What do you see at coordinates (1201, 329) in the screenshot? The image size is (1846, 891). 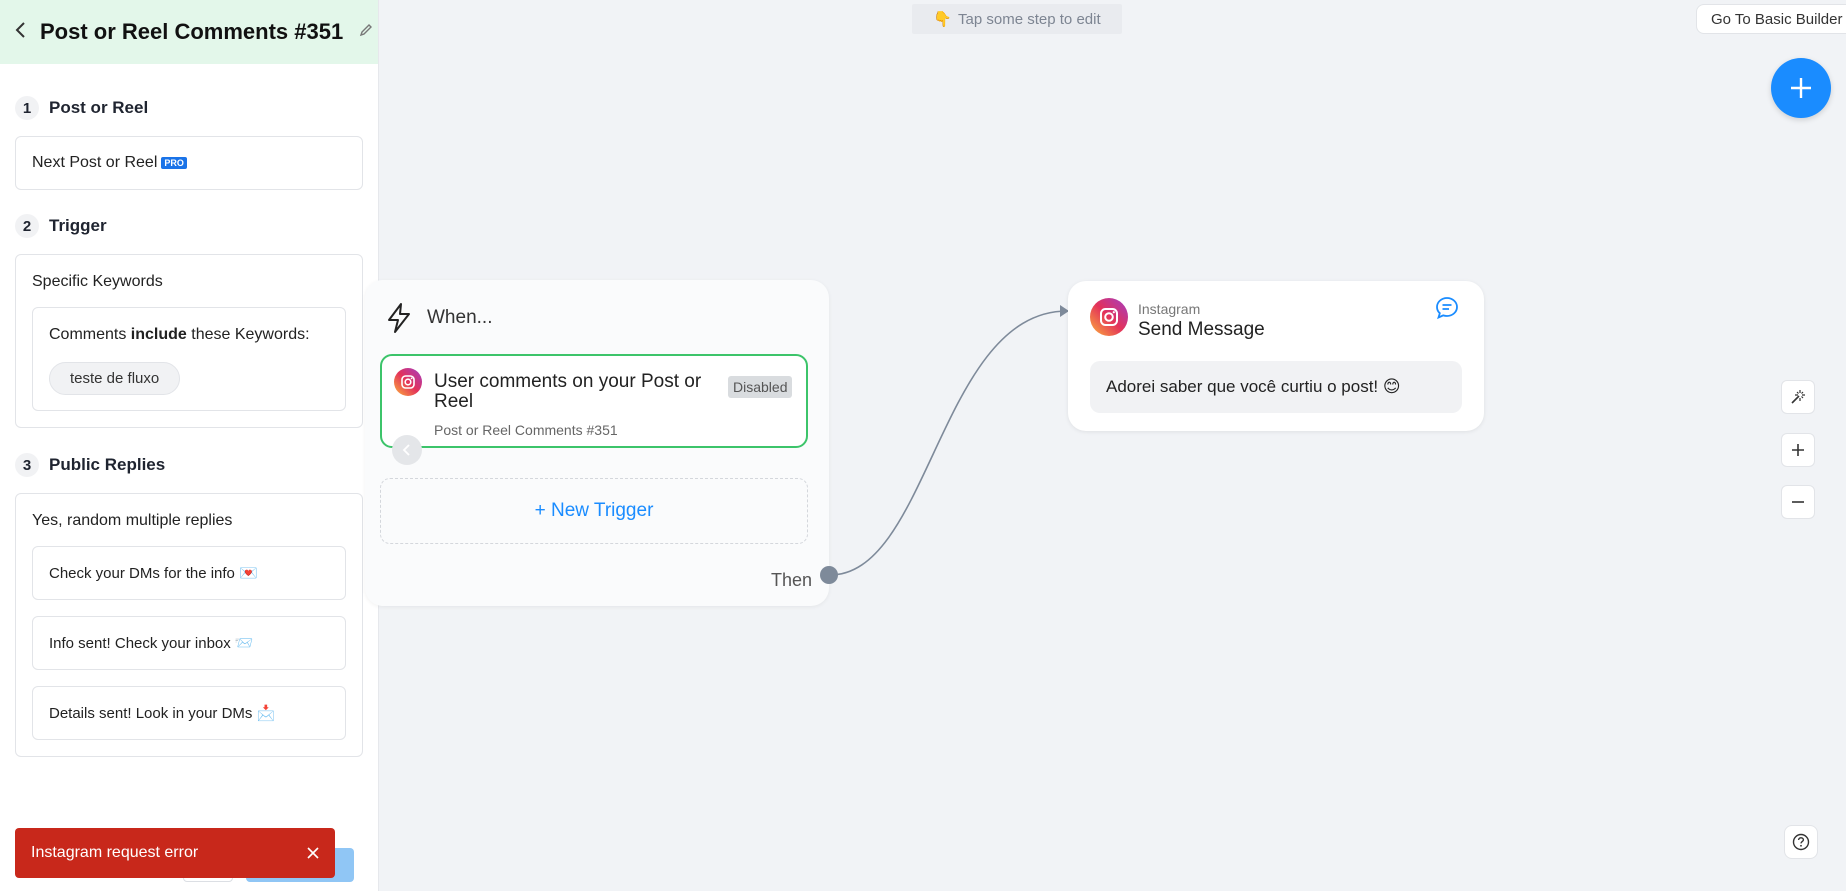 I see `node-action: Send Message` at bounding box center [1201, 329].